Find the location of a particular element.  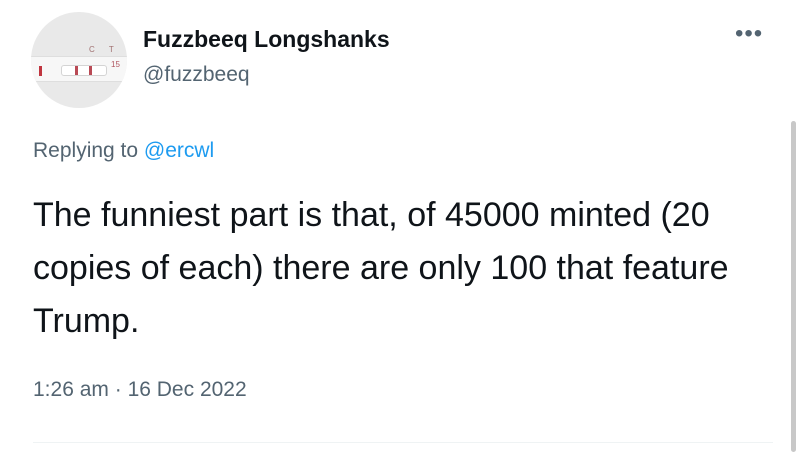

avatar: C T 15 is located at coordinates (79, 60).